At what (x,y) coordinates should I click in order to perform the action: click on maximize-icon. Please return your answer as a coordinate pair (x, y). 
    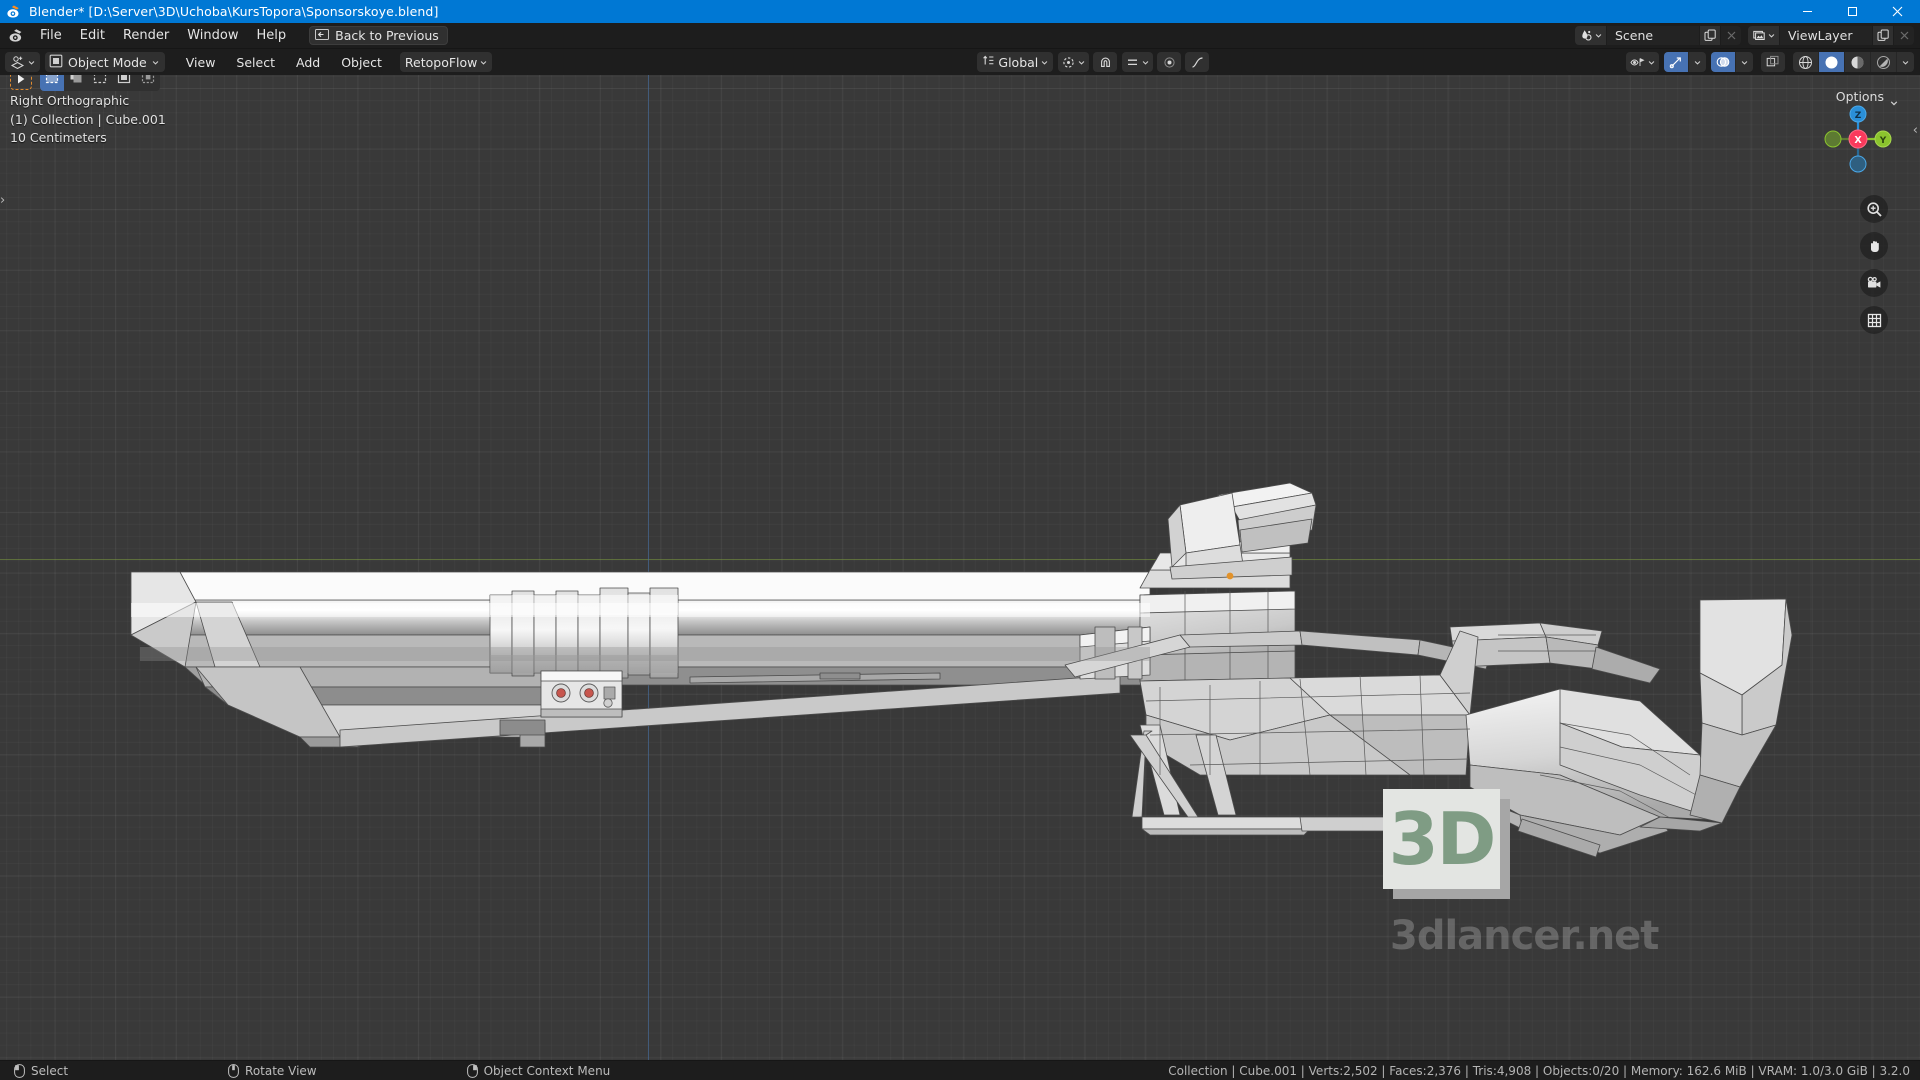
    Looking at the image, I should click on (1852, 11).